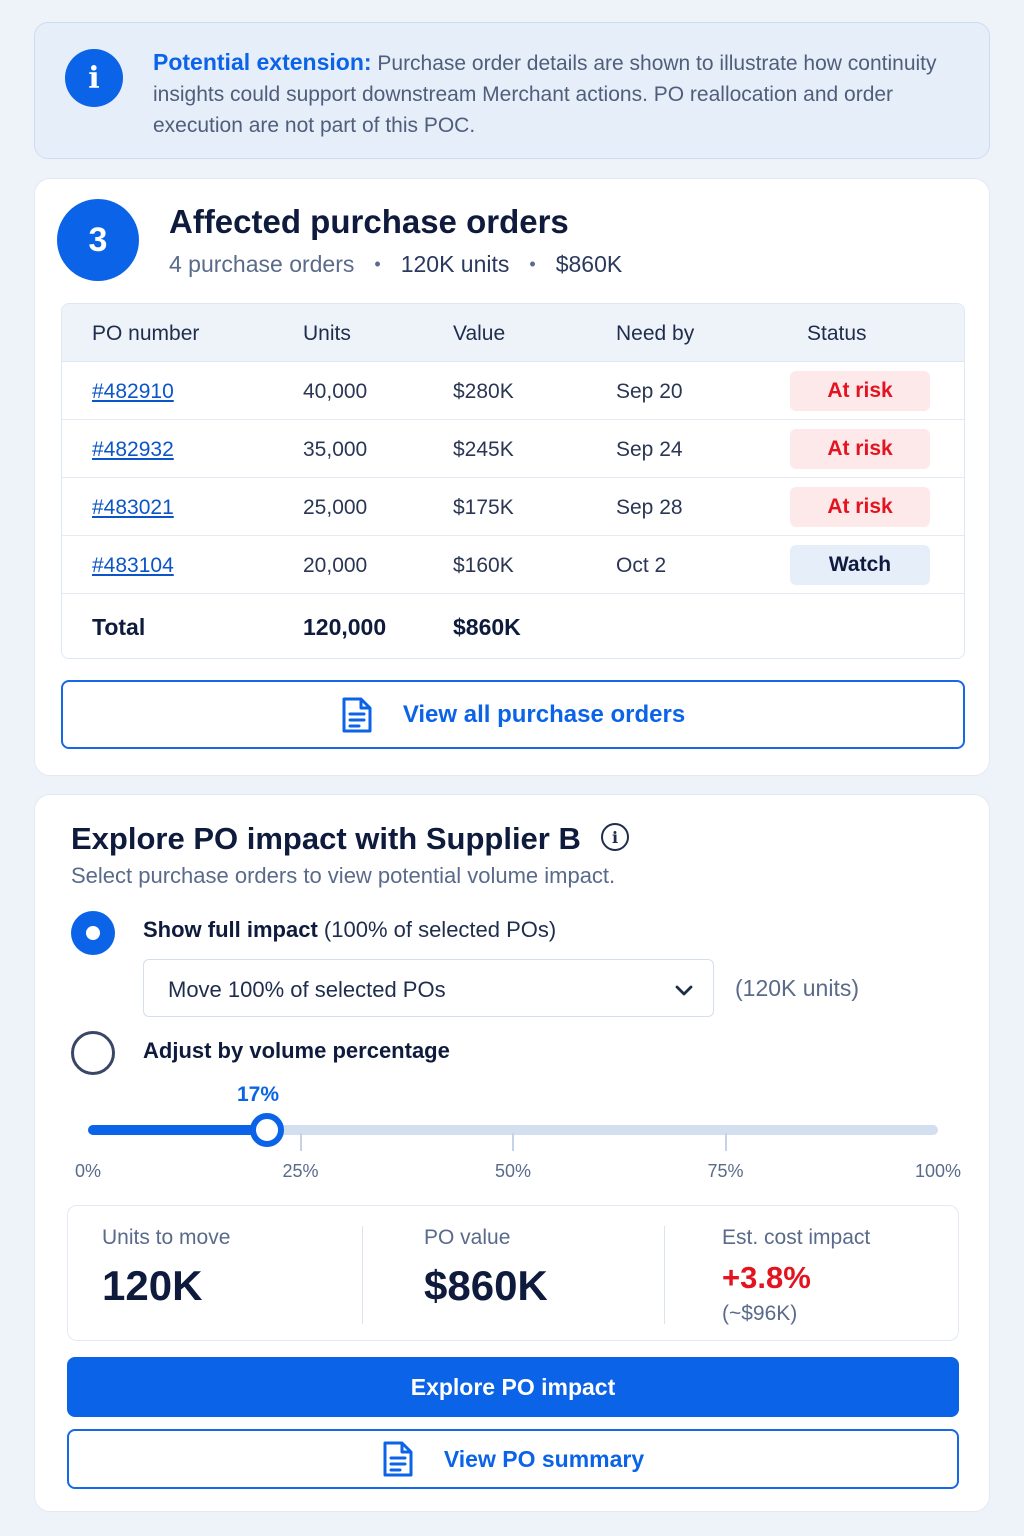  Describe the element at coordinates (326, 838) in the screenshot. I see `explore-title: Explore PO impact with Supplier B` at that location.